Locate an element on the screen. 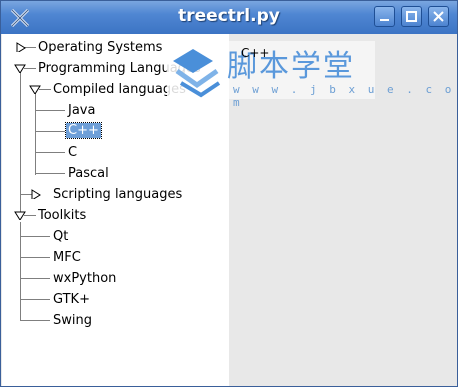 The width and height of the screenshot is (458, 387). tree-item-compiled-languages: Compiled languages is located at coordinates (119, 90).